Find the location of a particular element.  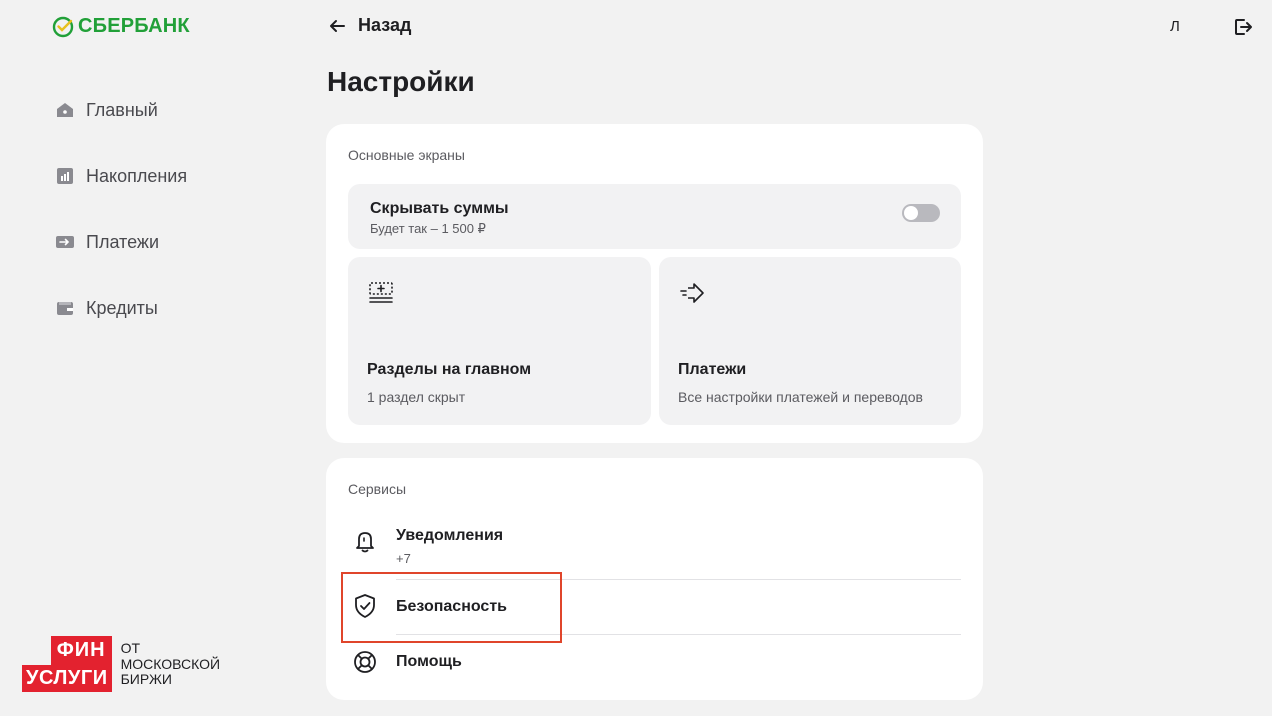

shield-check-icon is located at coordinates (365, 606).